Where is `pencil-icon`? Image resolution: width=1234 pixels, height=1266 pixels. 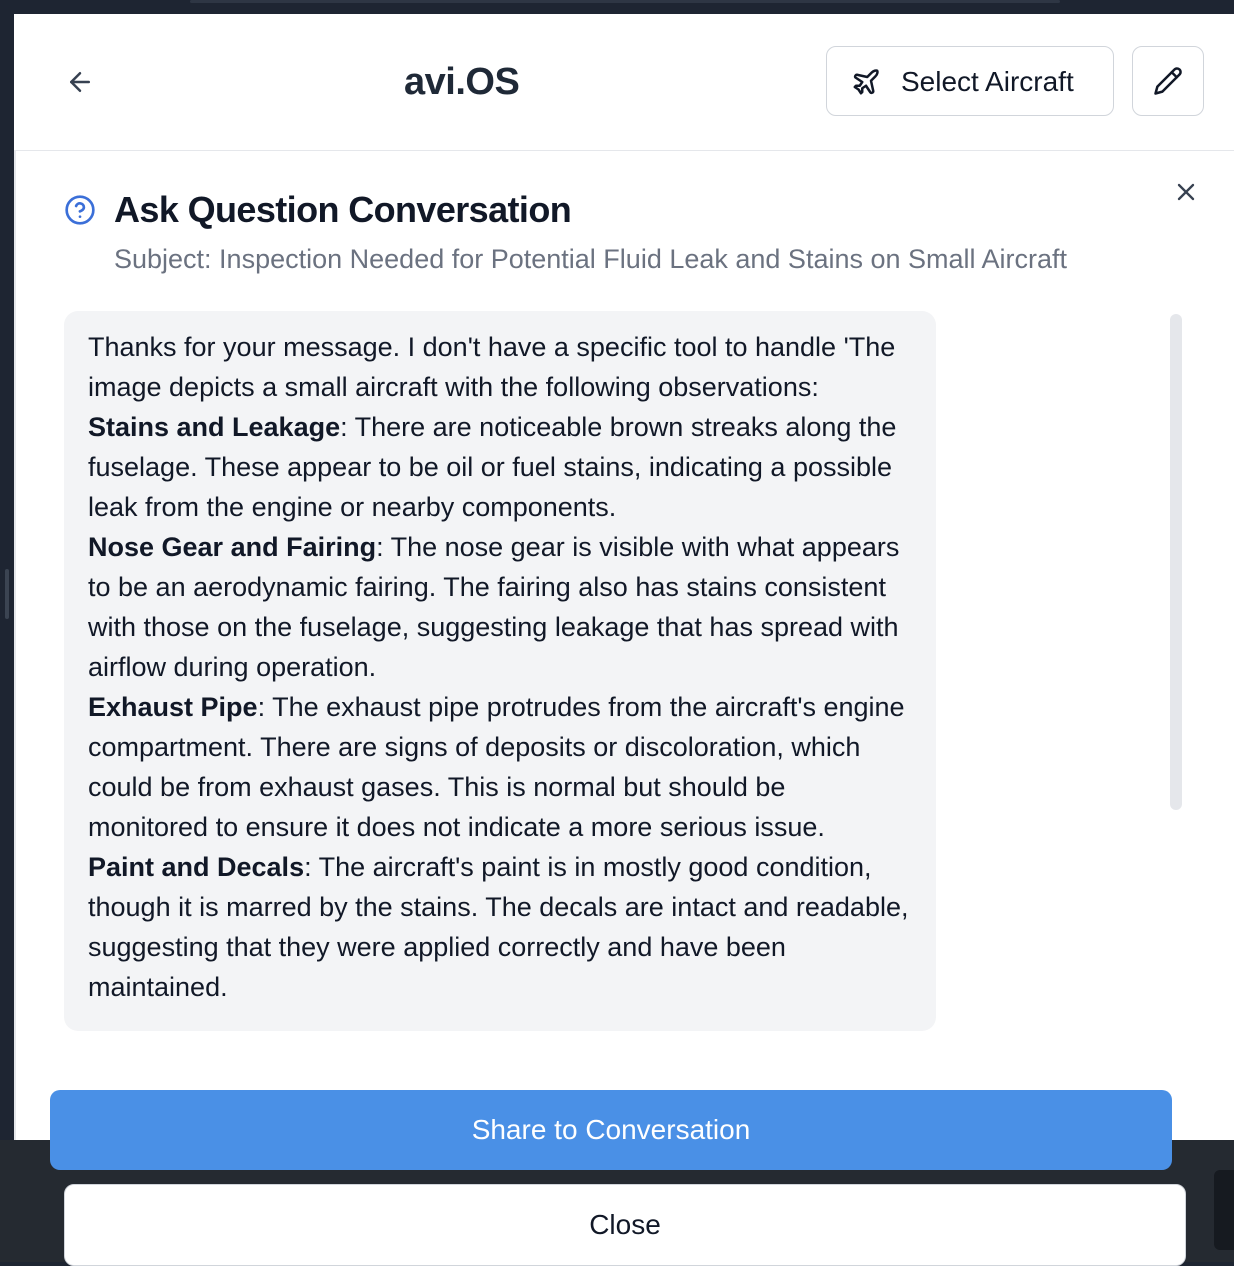 pencil-icon is located at coordinates (1168, 81).